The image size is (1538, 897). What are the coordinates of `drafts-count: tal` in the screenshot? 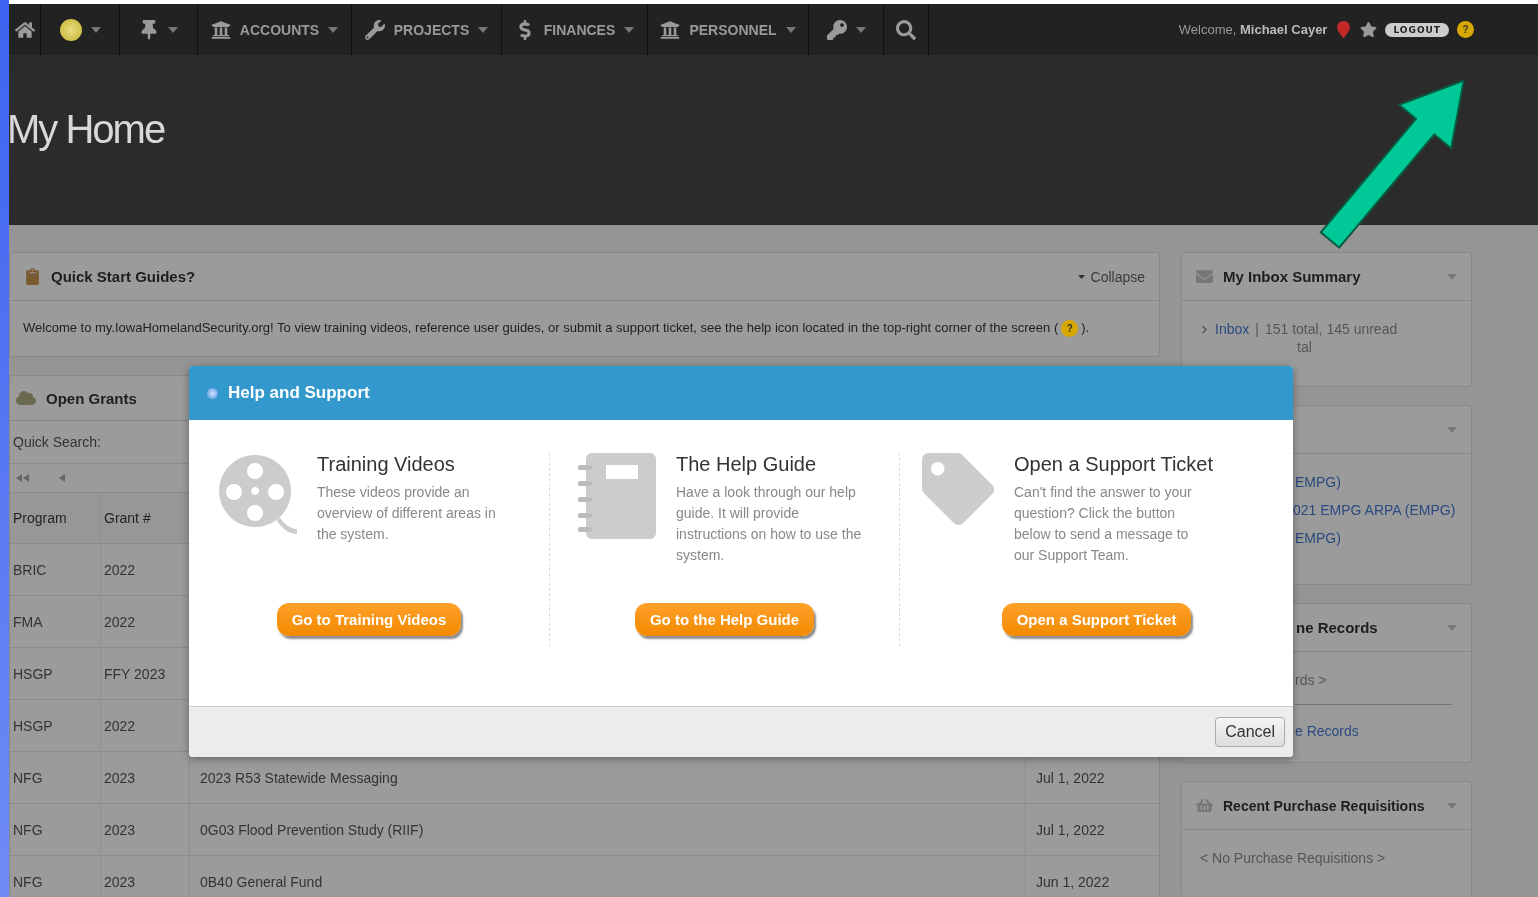 It's located at (1304, 347).